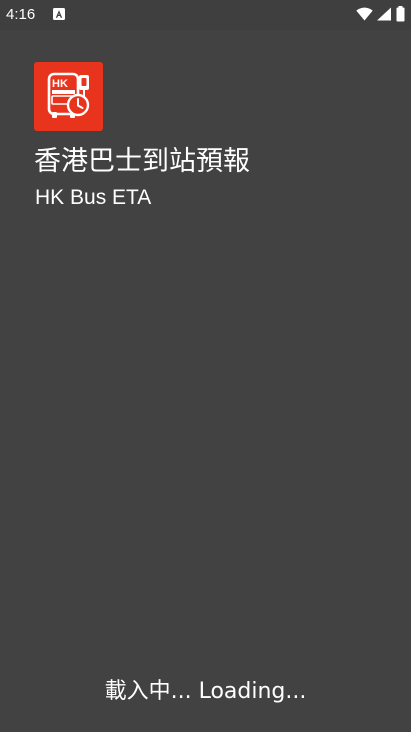  I want to click on hk-bus-clock-icon: HK, so click(68, 95).